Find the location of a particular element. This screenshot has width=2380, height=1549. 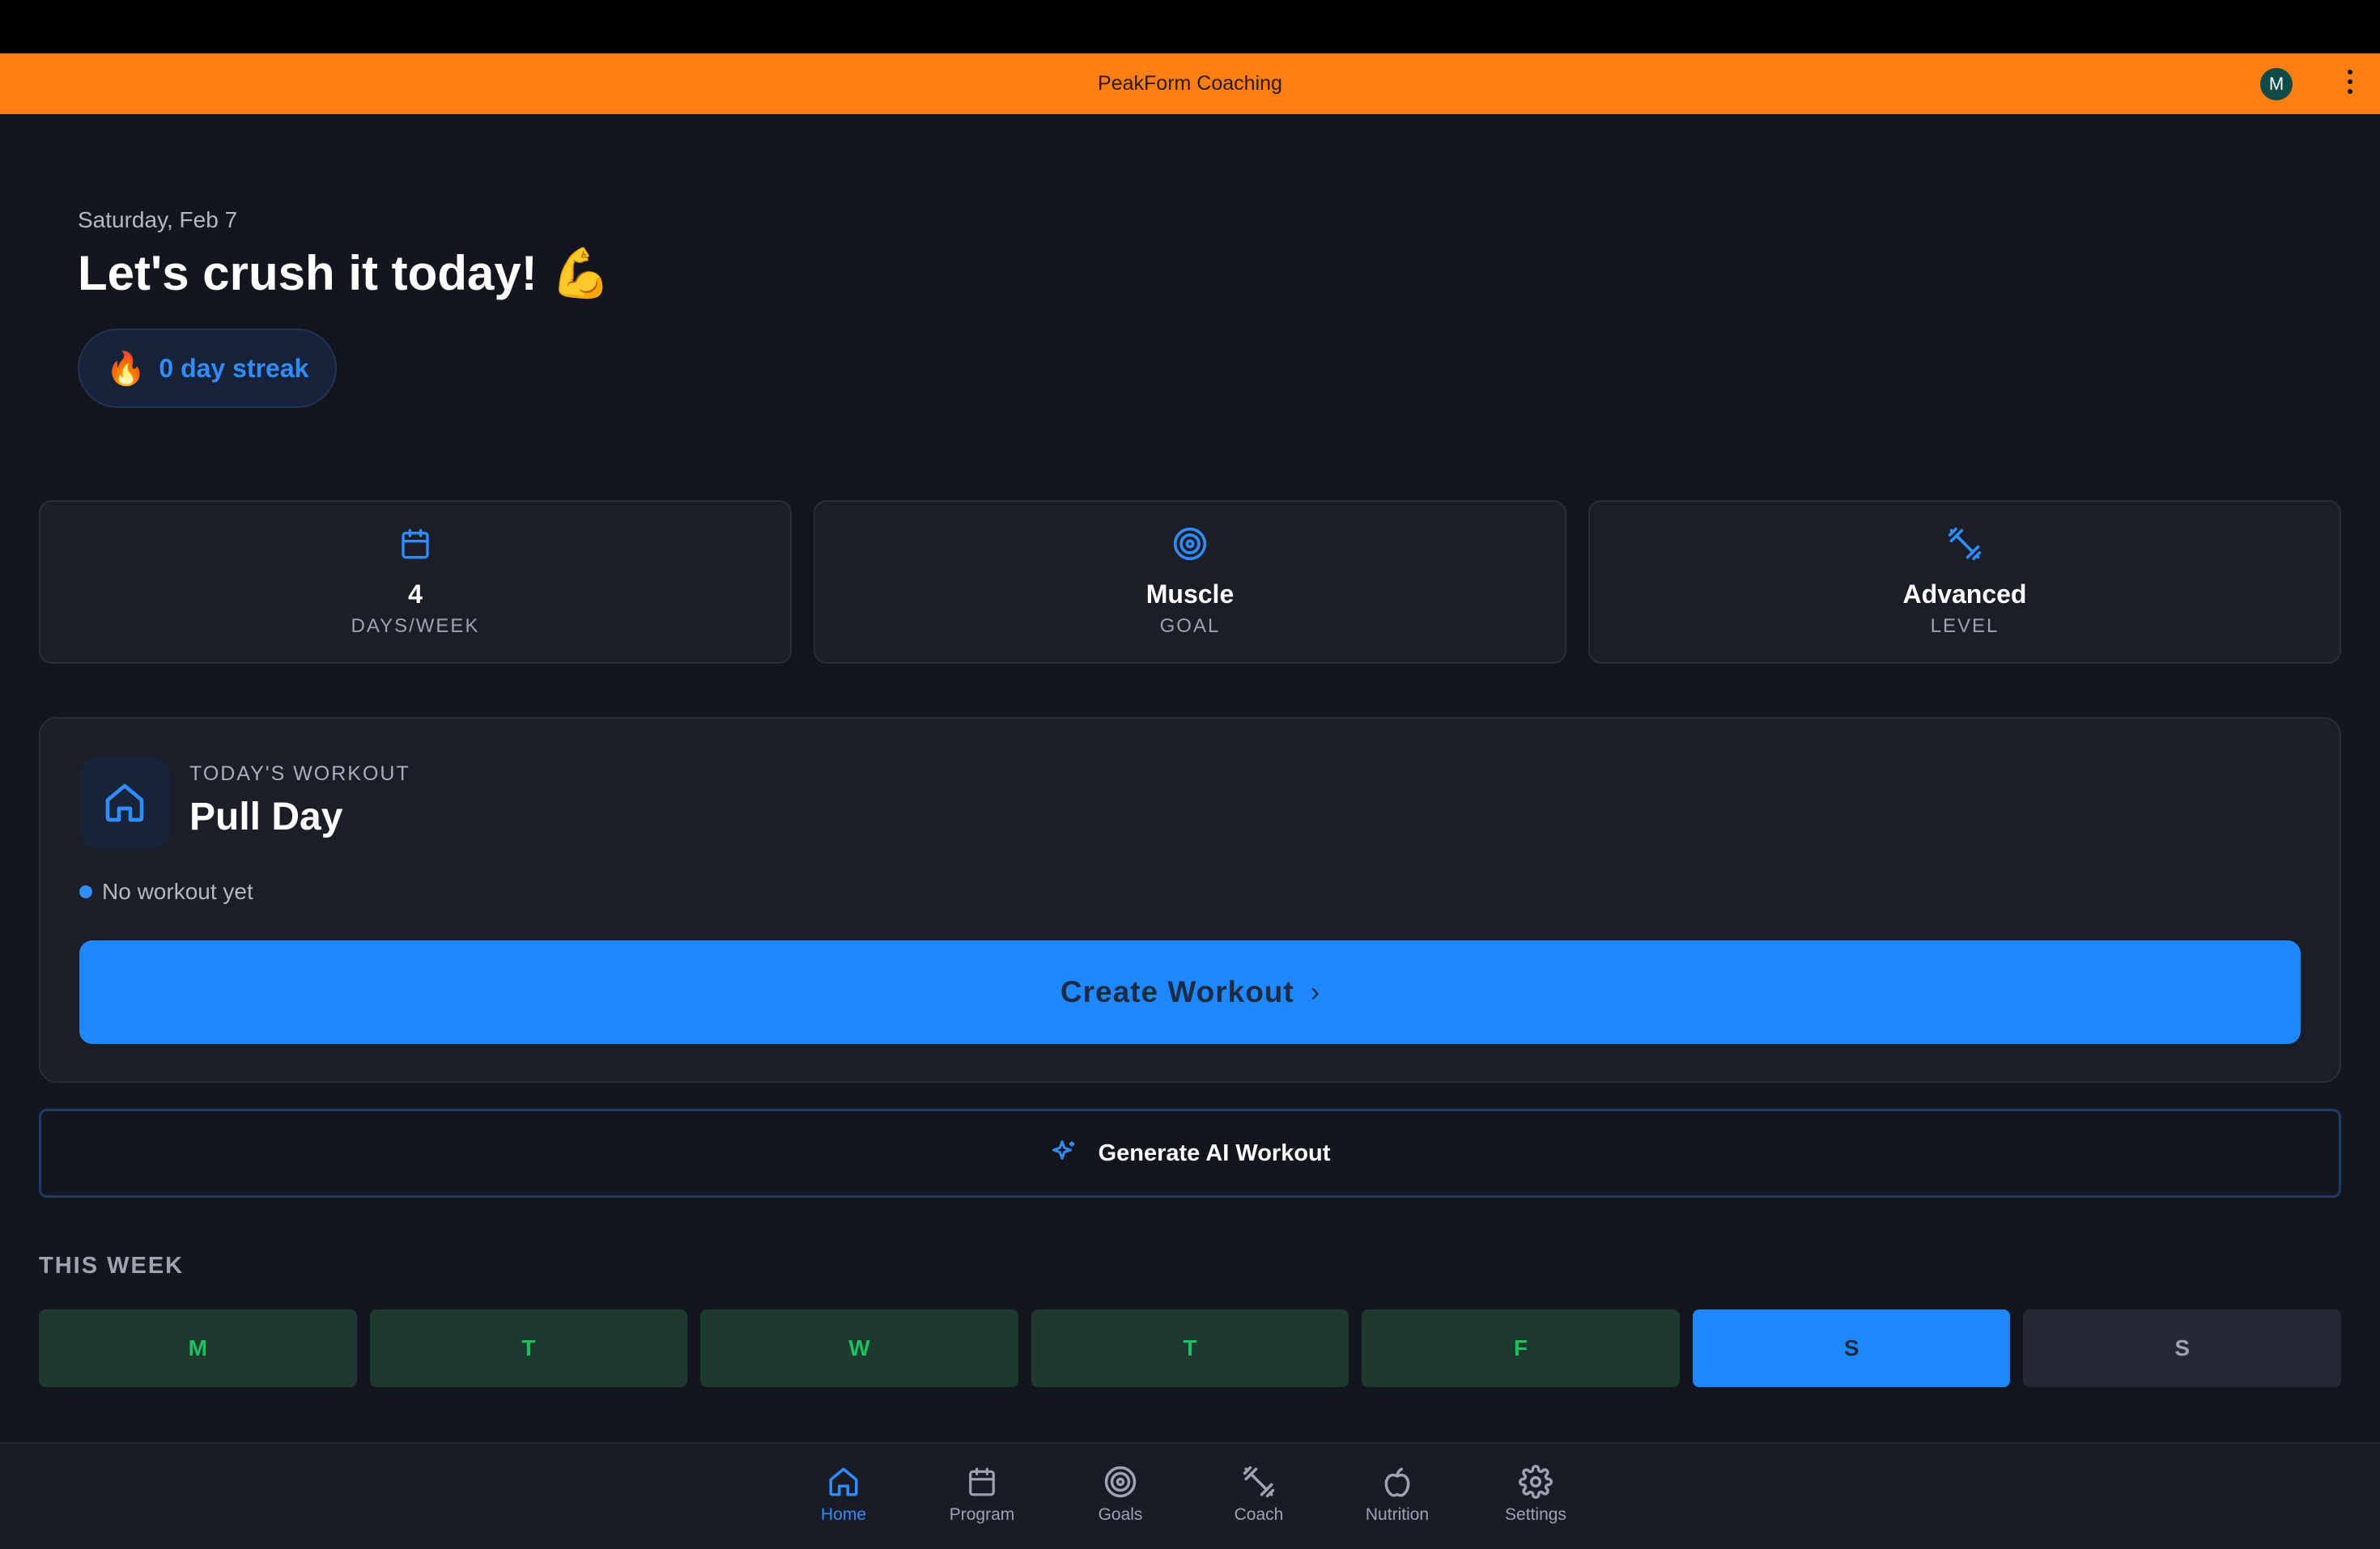

streak-text: 0 day streak is located at coordinates (234, 368).